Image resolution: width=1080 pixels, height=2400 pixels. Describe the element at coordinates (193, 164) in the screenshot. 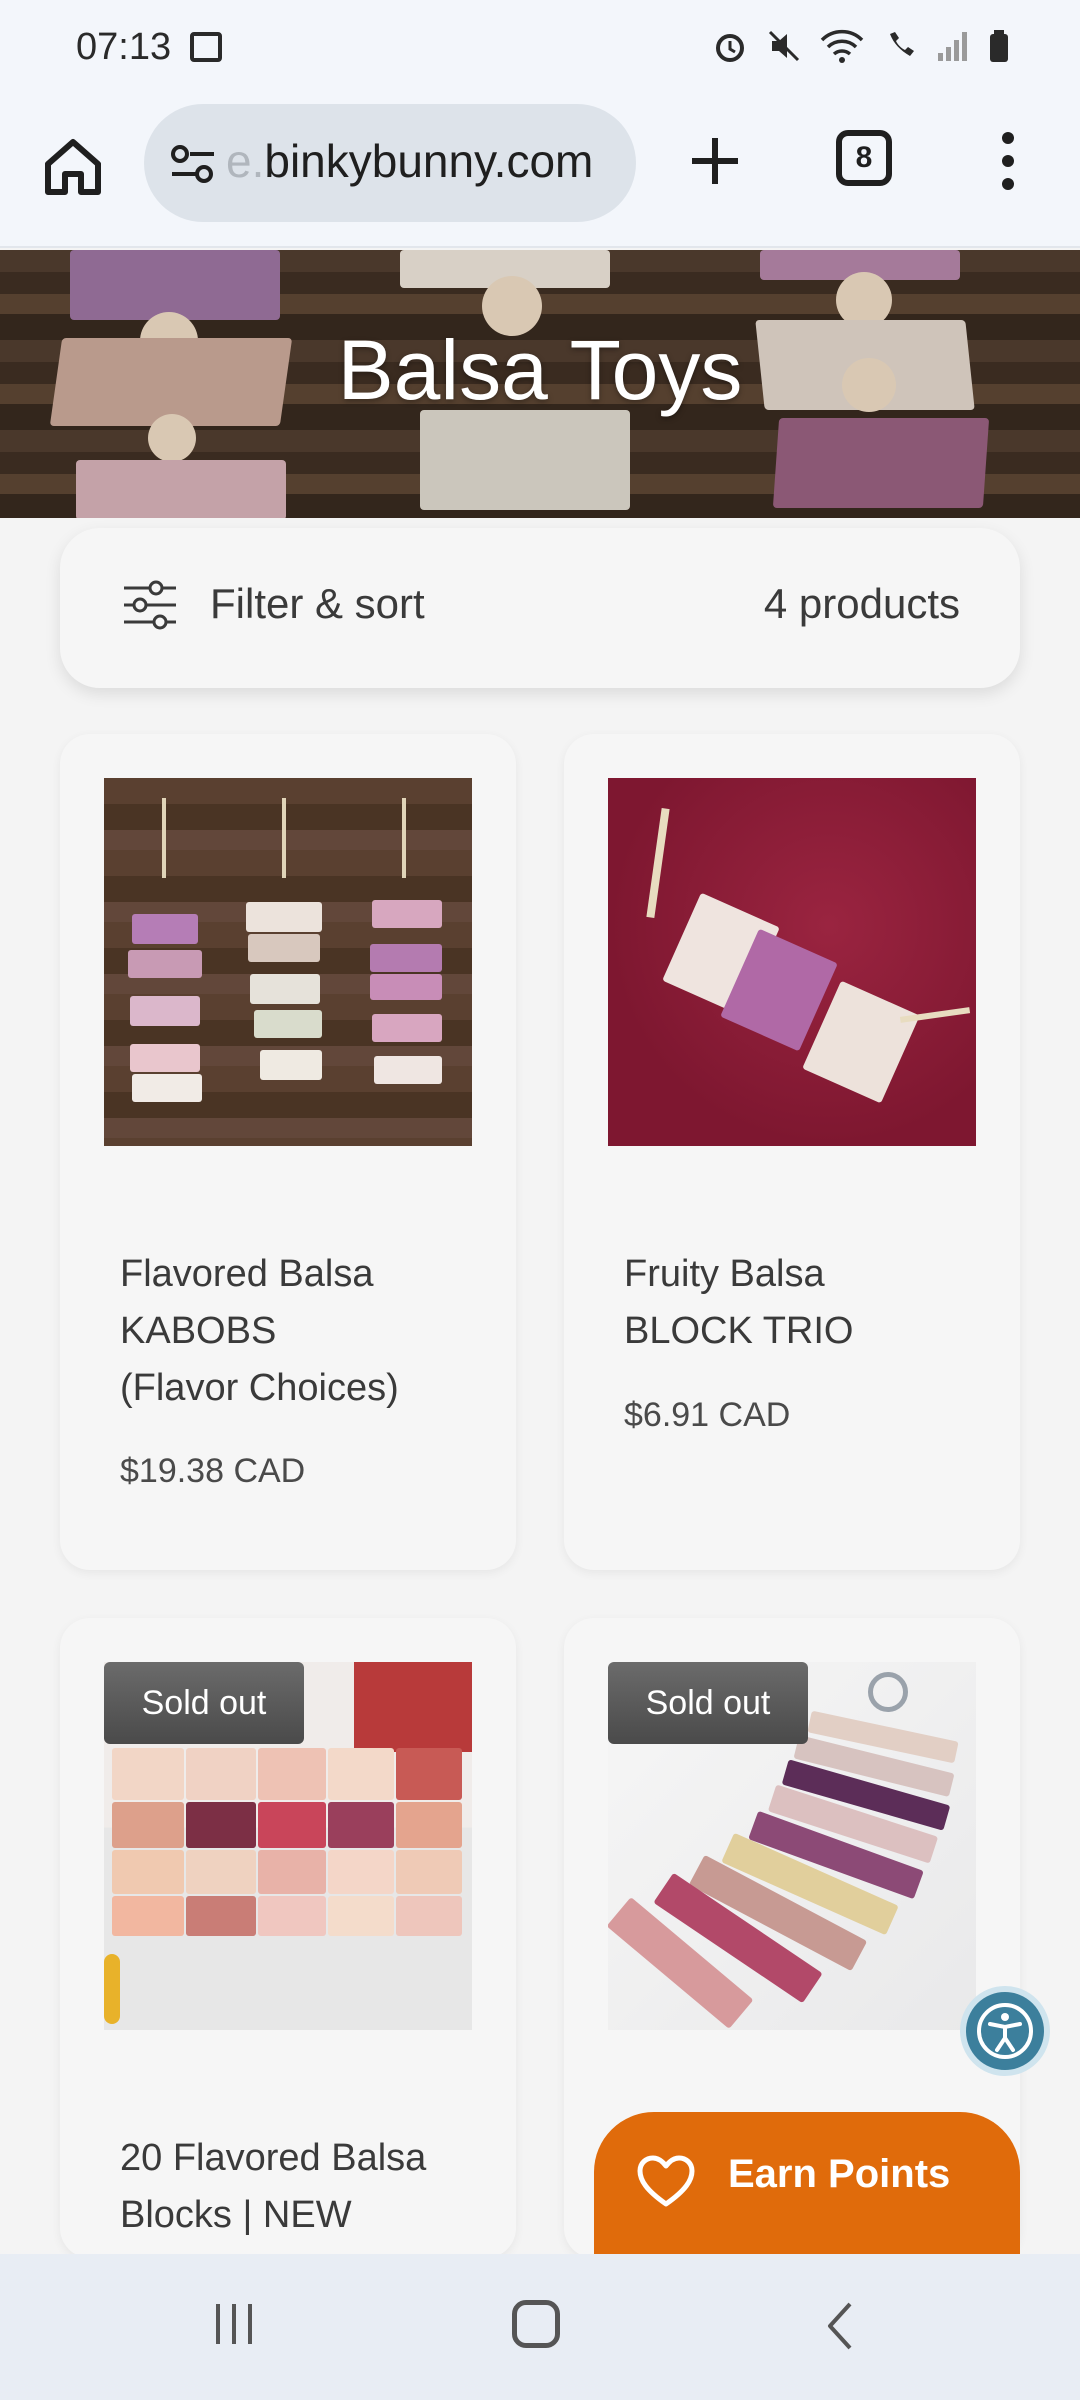

I see `site-settings-icon` at that location.